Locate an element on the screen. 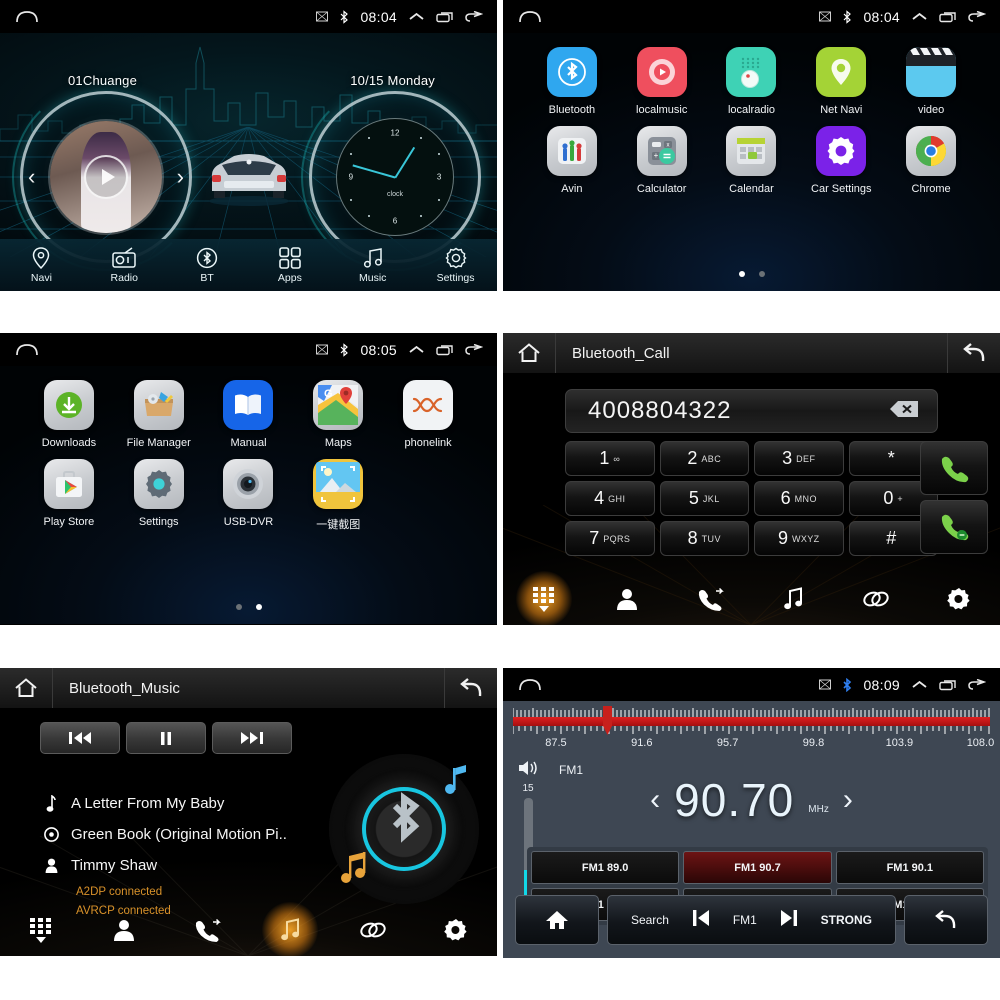 The height and width of the screenshot is (1000, 1000). app-filemanager: File Manager is located at coordinates (159, 414).